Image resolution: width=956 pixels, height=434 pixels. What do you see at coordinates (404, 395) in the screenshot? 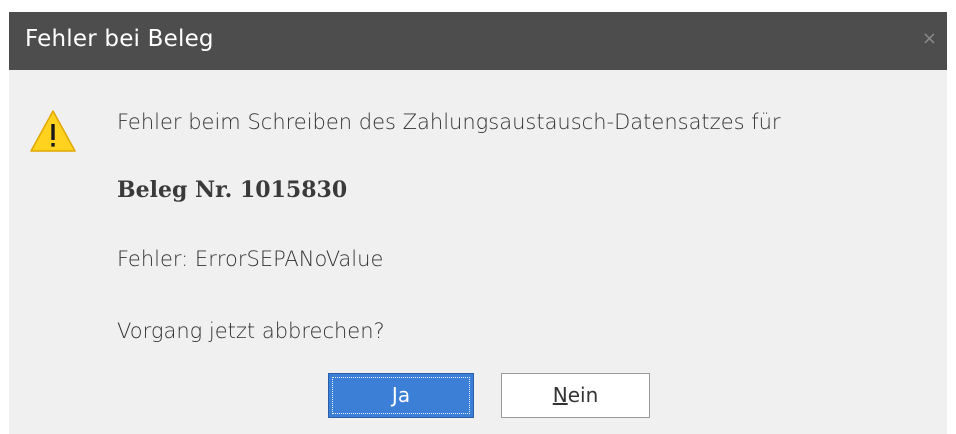
I see `yes-label: a` at bounding box center [404, 395].